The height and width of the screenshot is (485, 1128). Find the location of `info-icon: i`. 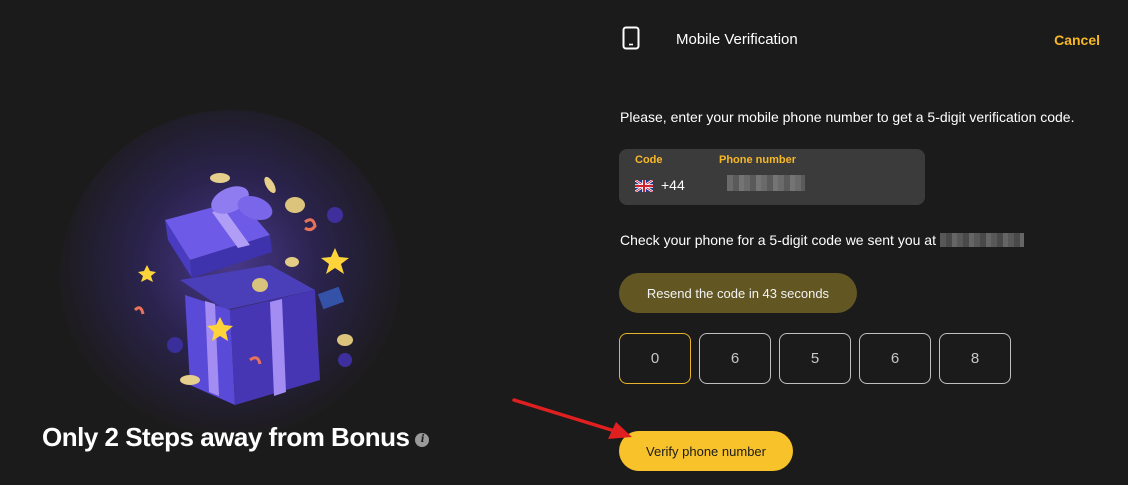

info-icon: i is located at coordinates (422, 439).